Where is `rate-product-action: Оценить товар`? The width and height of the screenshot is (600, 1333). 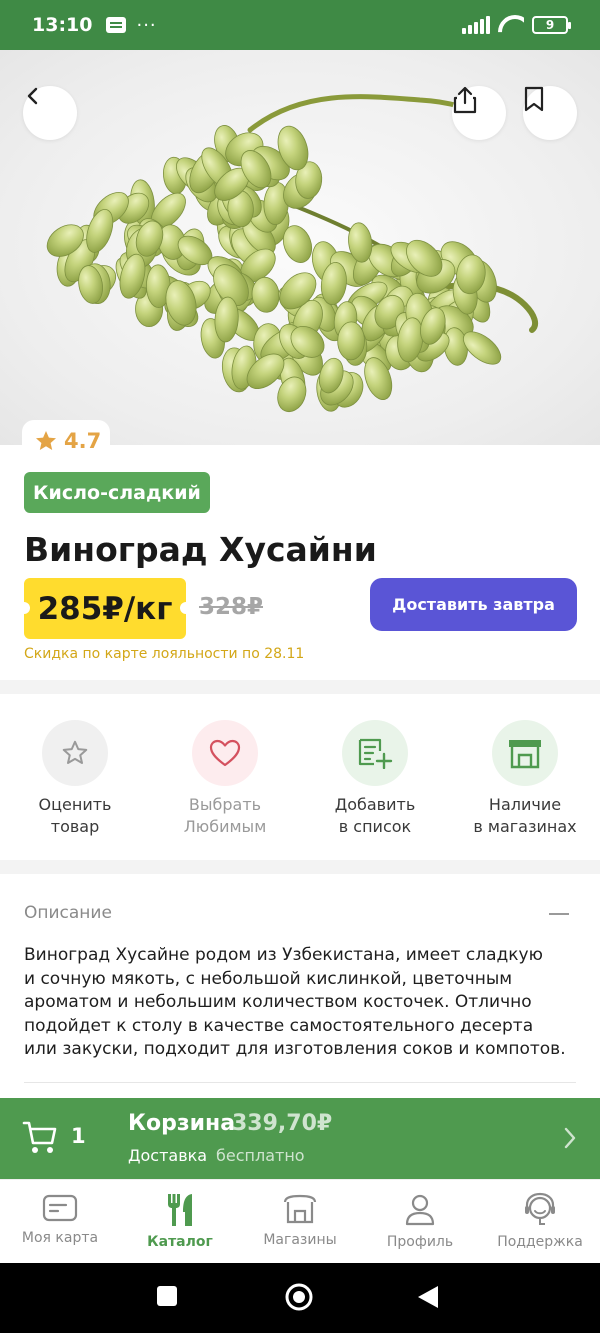
rate-product-action: Оценить товар is located at coordinates (75, 777).